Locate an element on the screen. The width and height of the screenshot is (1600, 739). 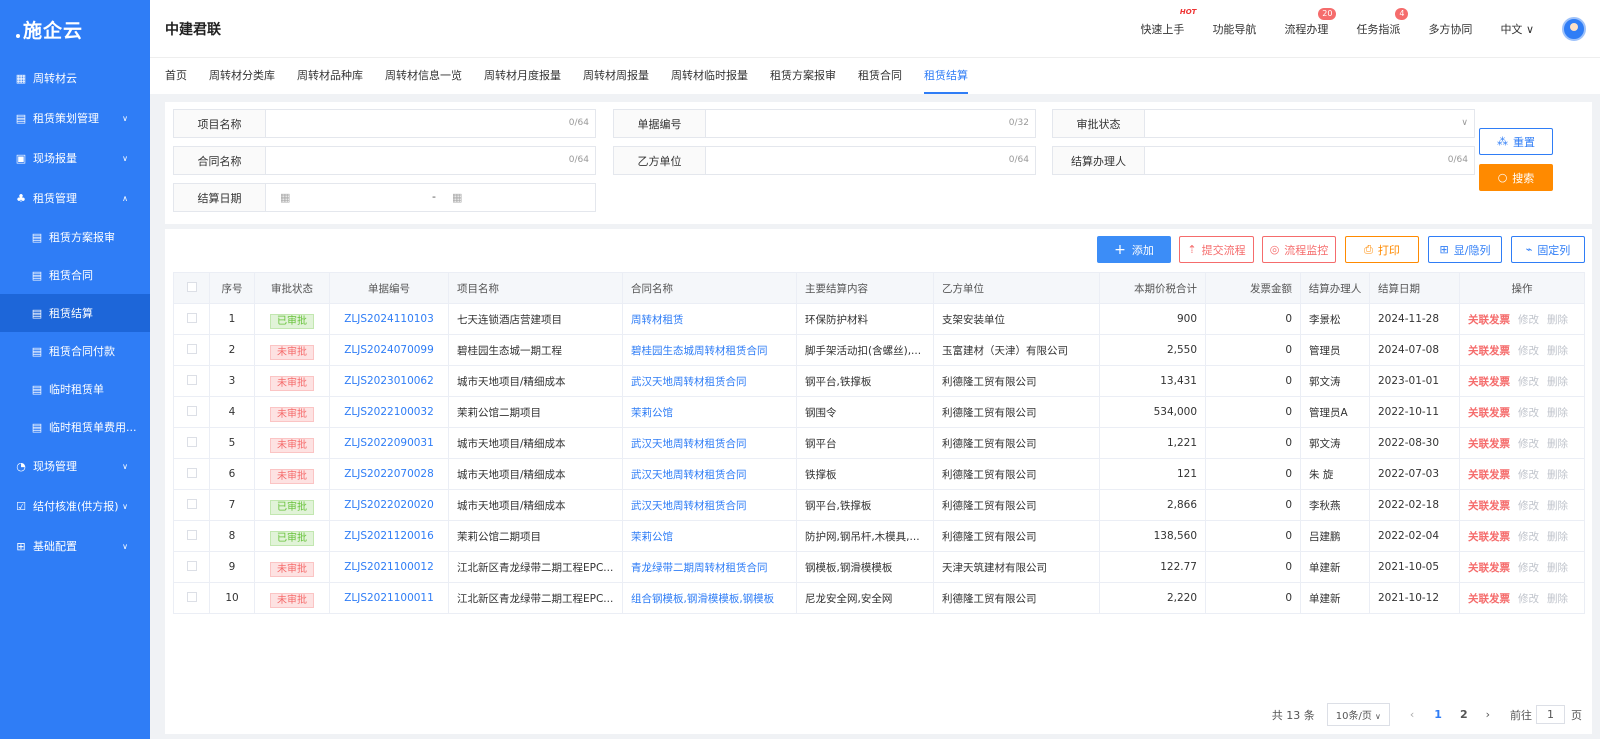
page-1: 1 is located at coordinates (1438, 714).